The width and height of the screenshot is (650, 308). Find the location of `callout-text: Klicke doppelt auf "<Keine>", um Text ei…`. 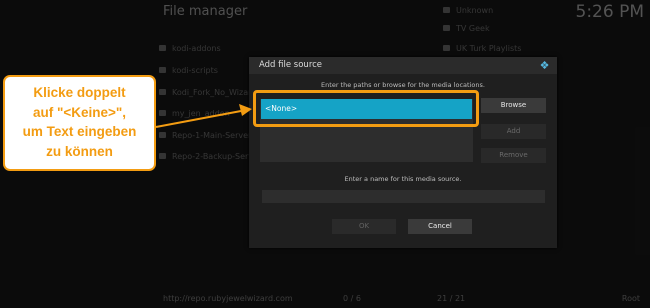

callout-text: Klicke doppelt auf "<Keine>", um Text ei… is located at coordinates (79, 122).